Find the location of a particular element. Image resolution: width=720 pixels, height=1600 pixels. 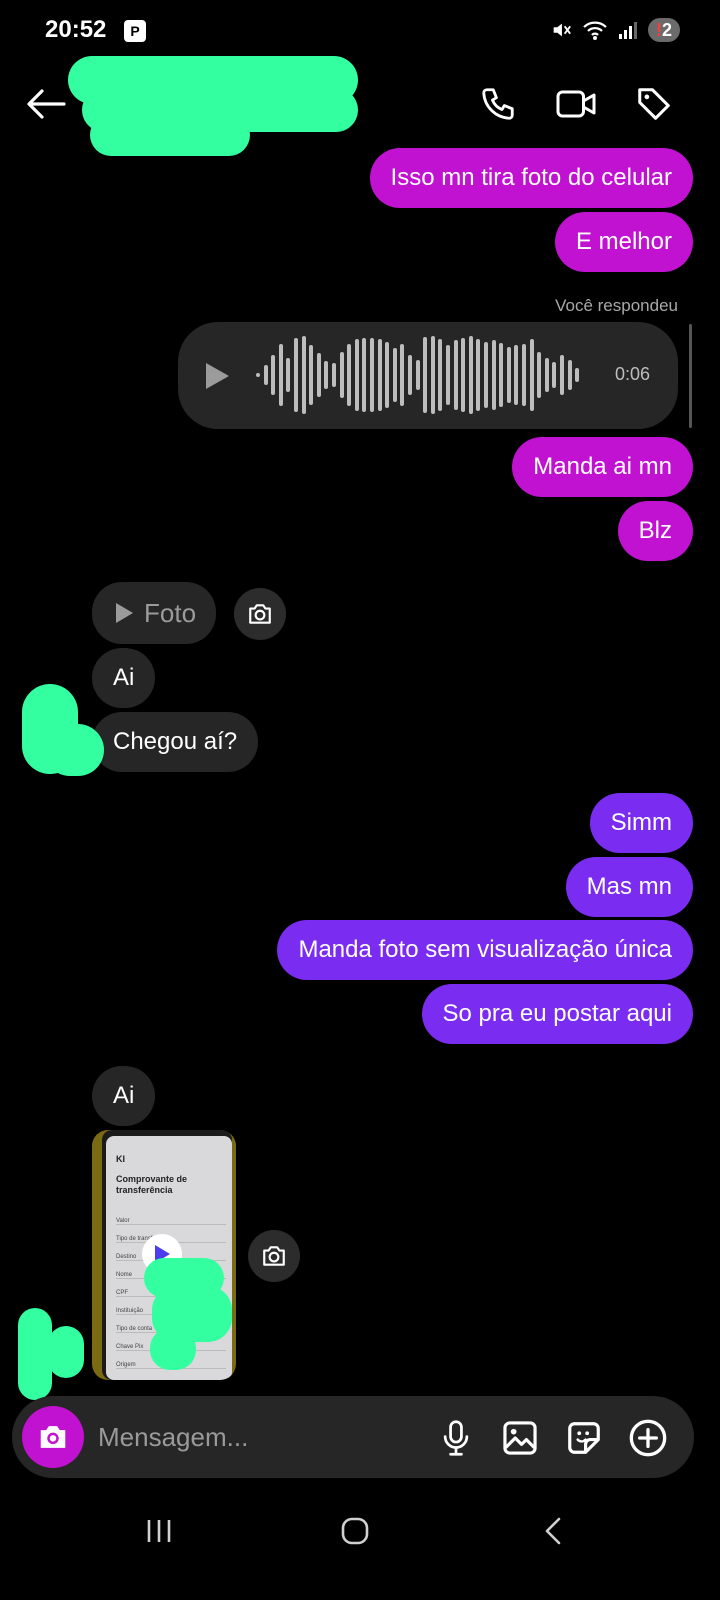

view-once-photo: Foto is located at coordinates (154, 613).